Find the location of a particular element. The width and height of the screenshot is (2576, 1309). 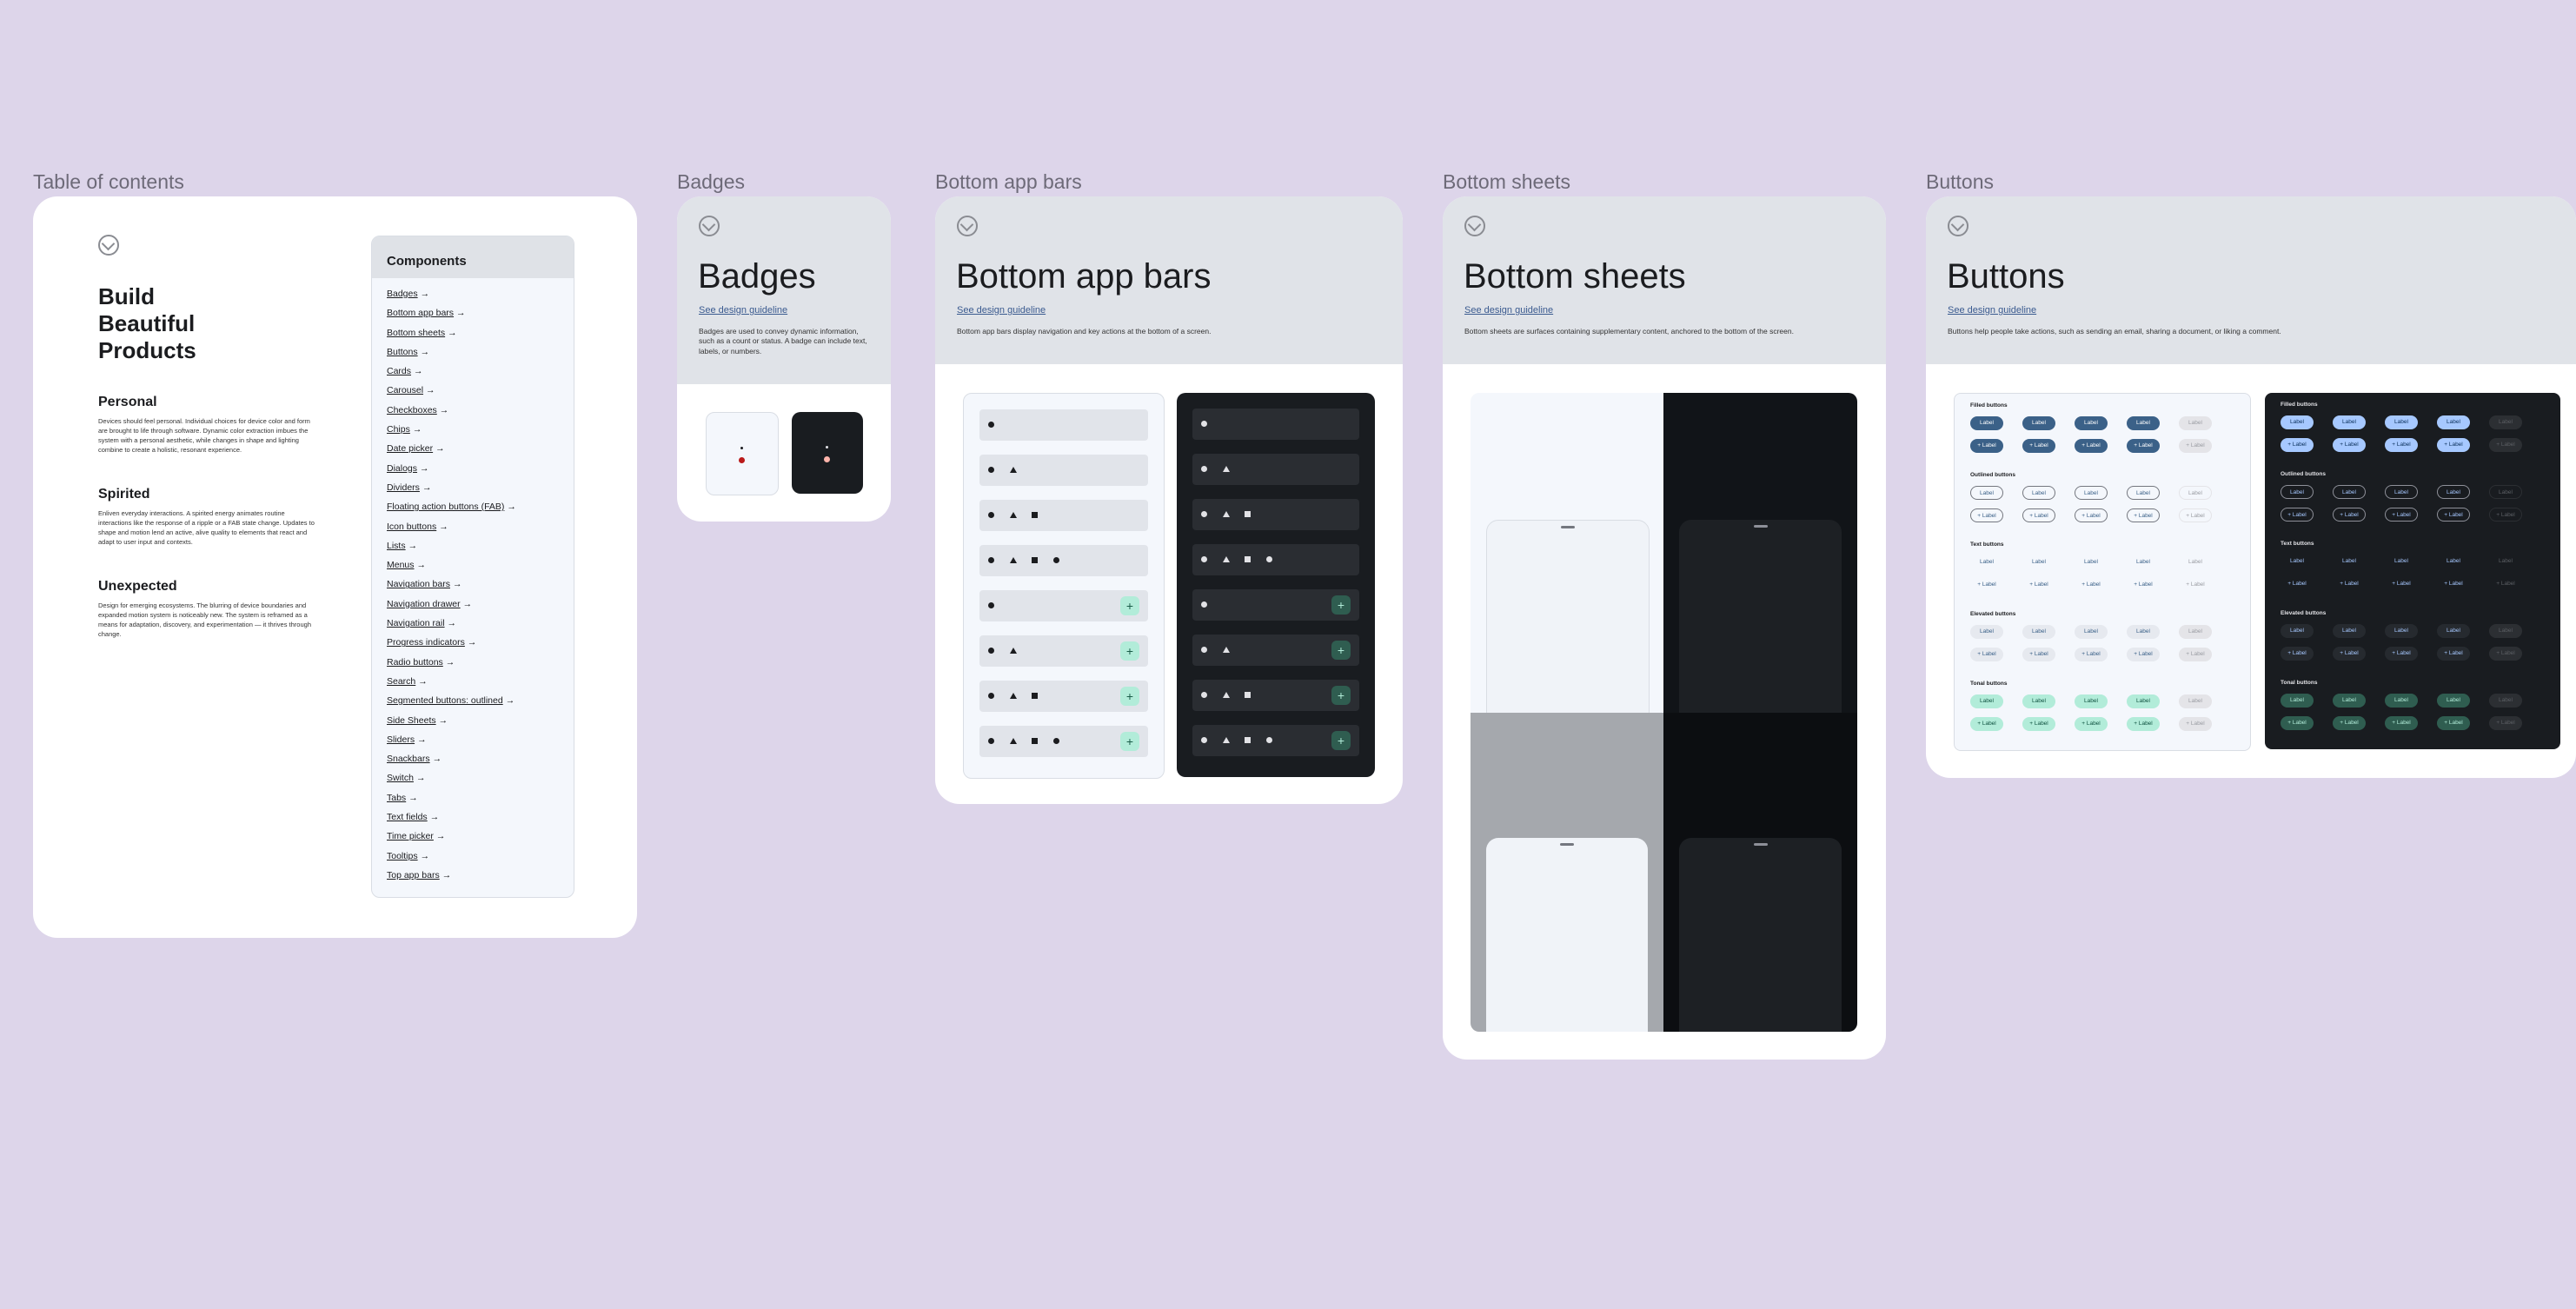

component-link: Bottom app bars is located at coordinates (420, 313).